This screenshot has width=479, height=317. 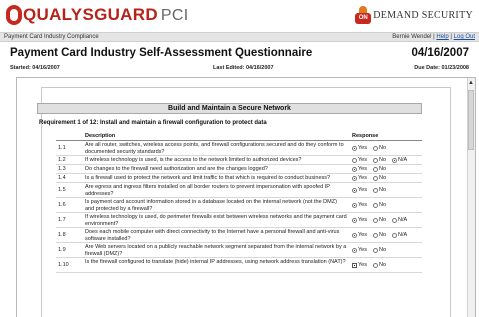 I want to click on user-name: Bernie Wendel, so click(x=412, y=37).